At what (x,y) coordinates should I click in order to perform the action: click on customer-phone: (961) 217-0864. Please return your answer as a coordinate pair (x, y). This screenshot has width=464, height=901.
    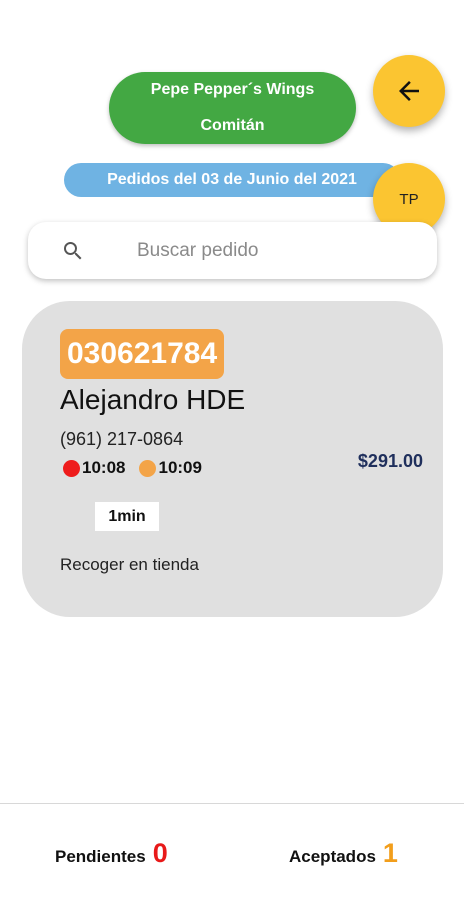
    Looking at the image, I should click on (122, 439).